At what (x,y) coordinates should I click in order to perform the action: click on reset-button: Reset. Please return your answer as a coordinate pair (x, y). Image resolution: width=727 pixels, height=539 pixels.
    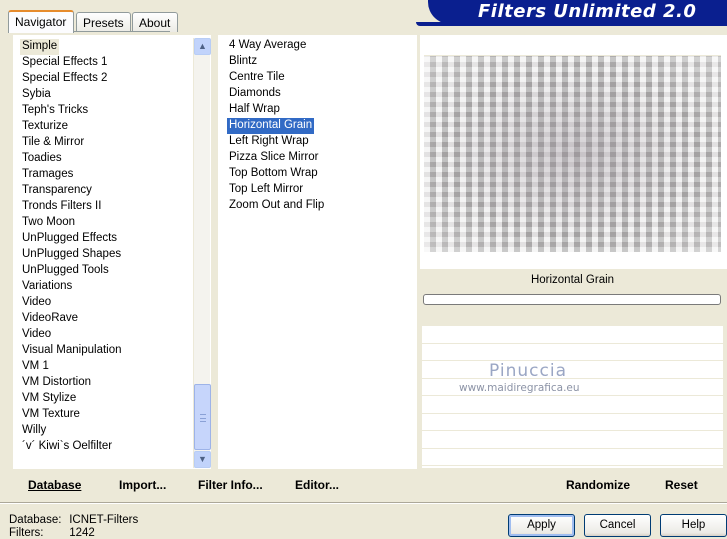
    Looking at the image, I should click on (681, 485).